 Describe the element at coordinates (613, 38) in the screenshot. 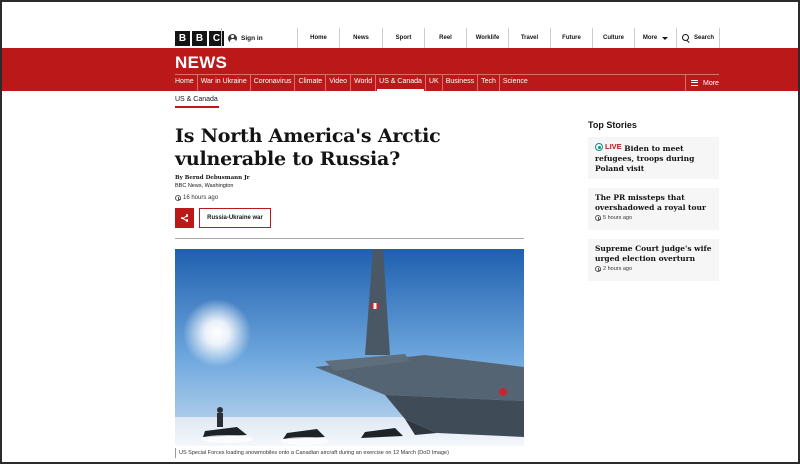

I see `top-nav-culture: Culture` at that location.